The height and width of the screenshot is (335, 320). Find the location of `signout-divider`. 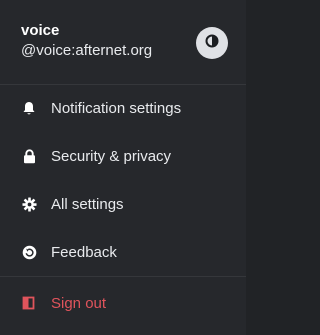

signout-divider is located at coordinates (123, 276).